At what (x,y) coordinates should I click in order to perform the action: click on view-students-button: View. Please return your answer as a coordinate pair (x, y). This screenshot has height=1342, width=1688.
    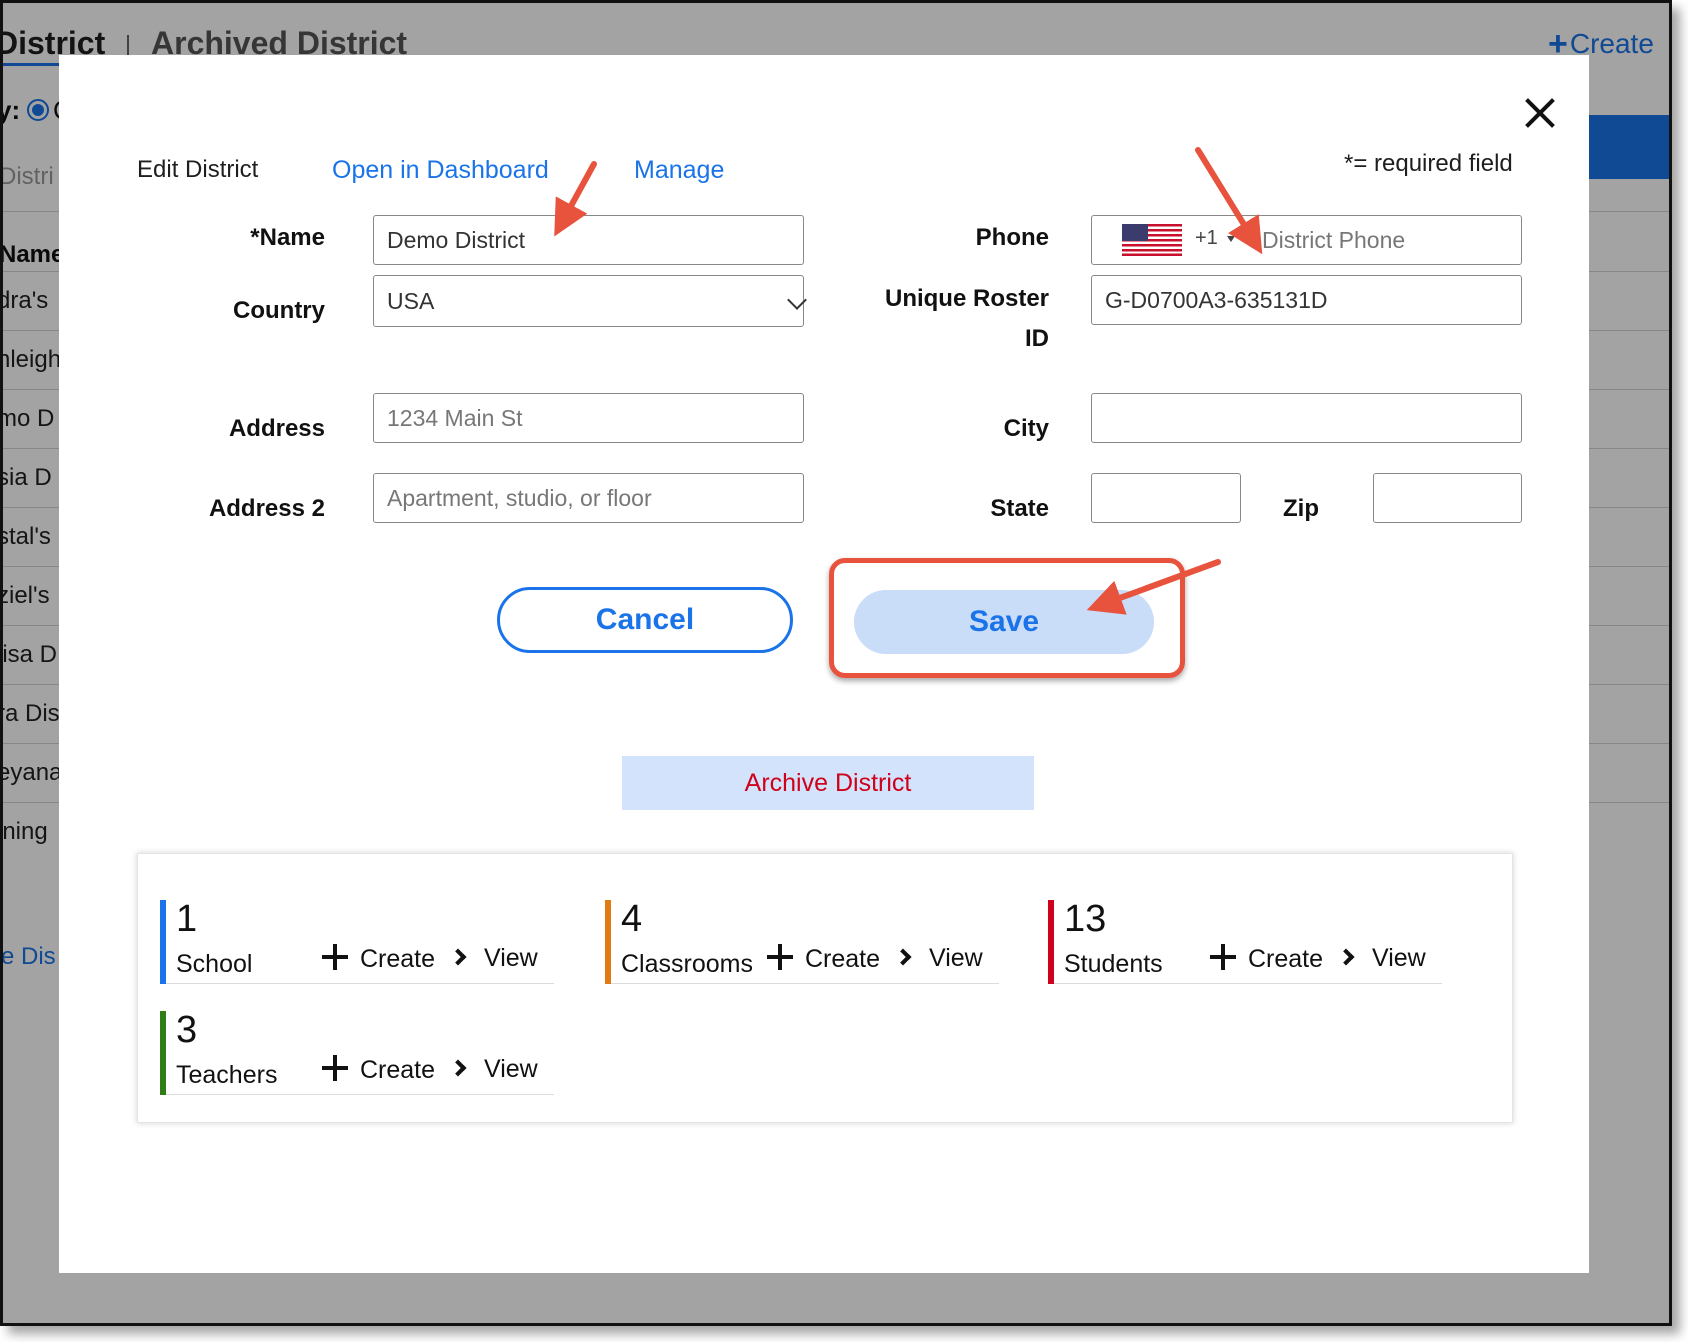
    Looking at the image, I should click on (1381, 958).